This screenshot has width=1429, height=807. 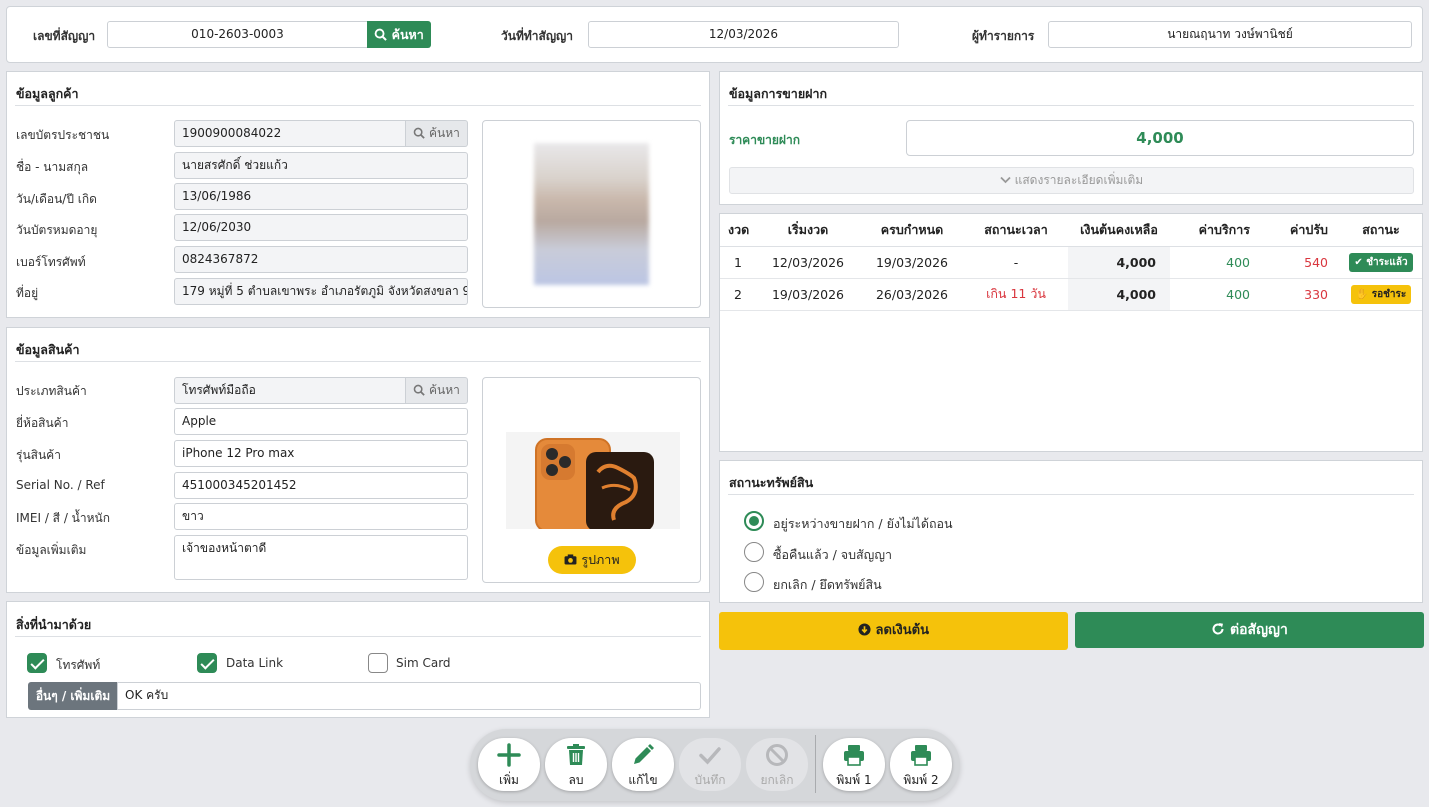 I want to click on col-status-header: สถานะ, so click(x=1381, y=230).